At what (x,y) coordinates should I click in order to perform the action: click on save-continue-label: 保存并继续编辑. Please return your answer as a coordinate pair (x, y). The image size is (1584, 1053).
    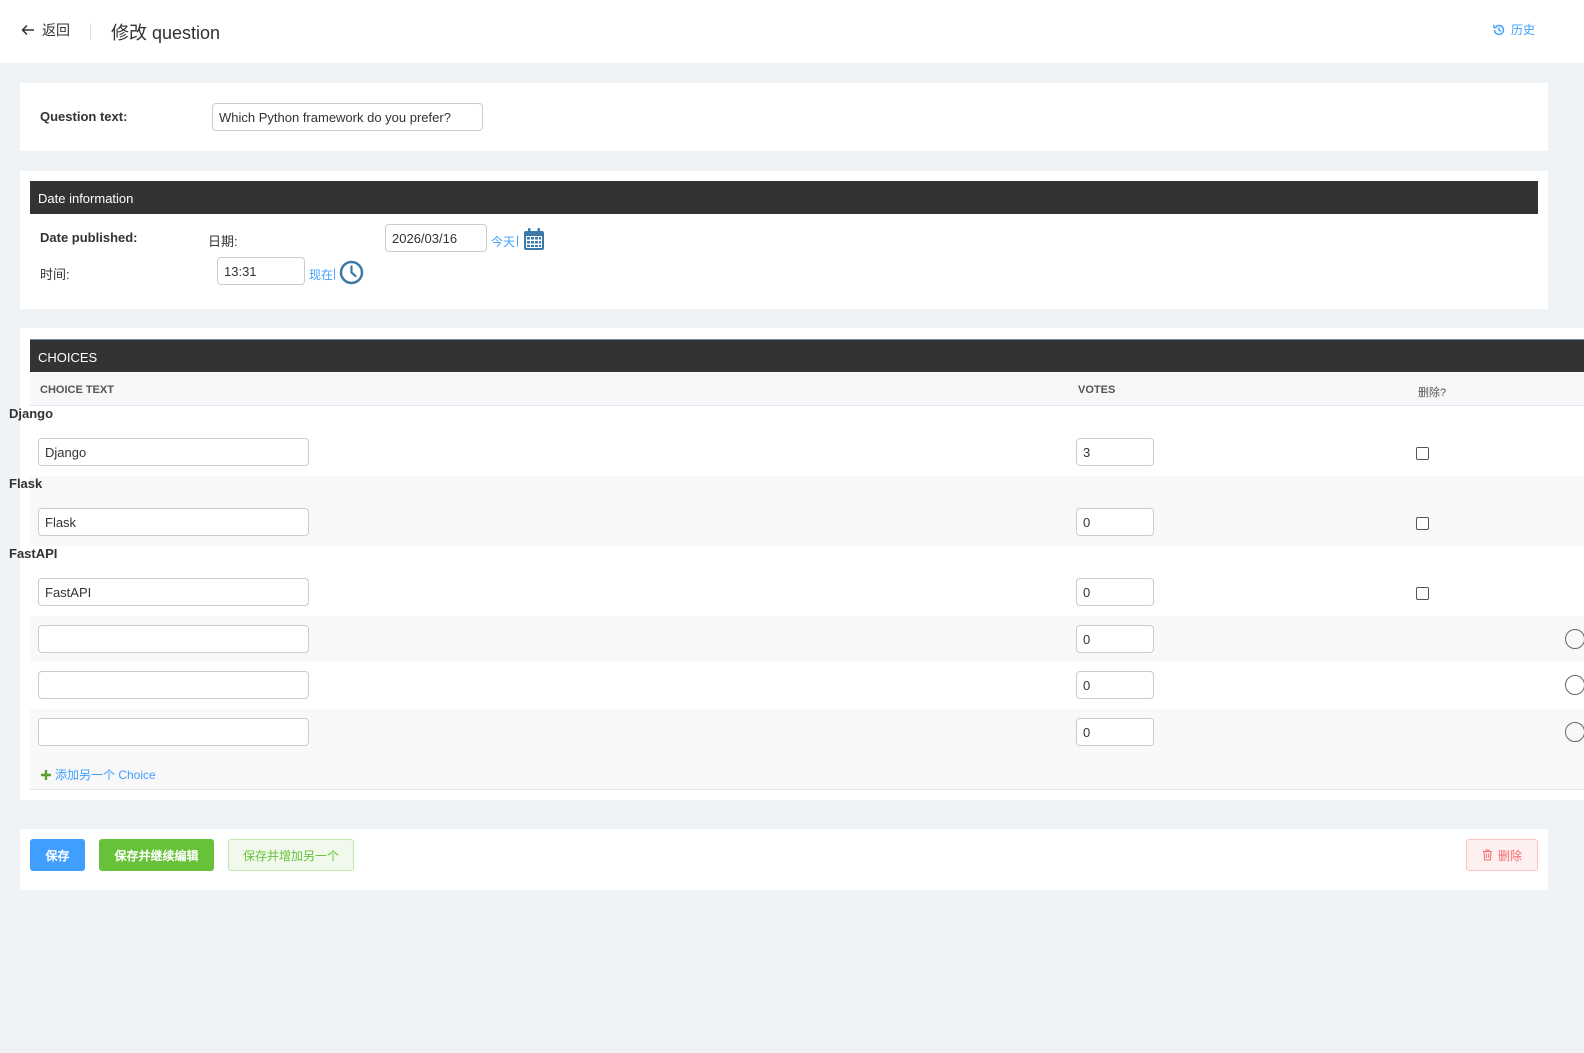
    Looking at the image, I should click on (156, 855).